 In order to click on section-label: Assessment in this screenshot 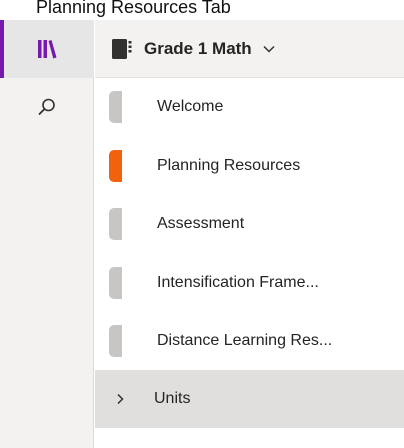, I will do `click(201, 224)`.